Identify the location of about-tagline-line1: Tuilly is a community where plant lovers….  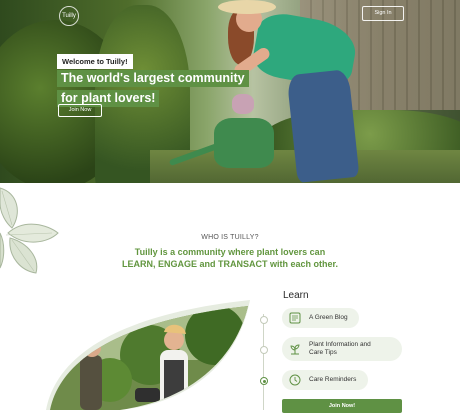
(230, 252).